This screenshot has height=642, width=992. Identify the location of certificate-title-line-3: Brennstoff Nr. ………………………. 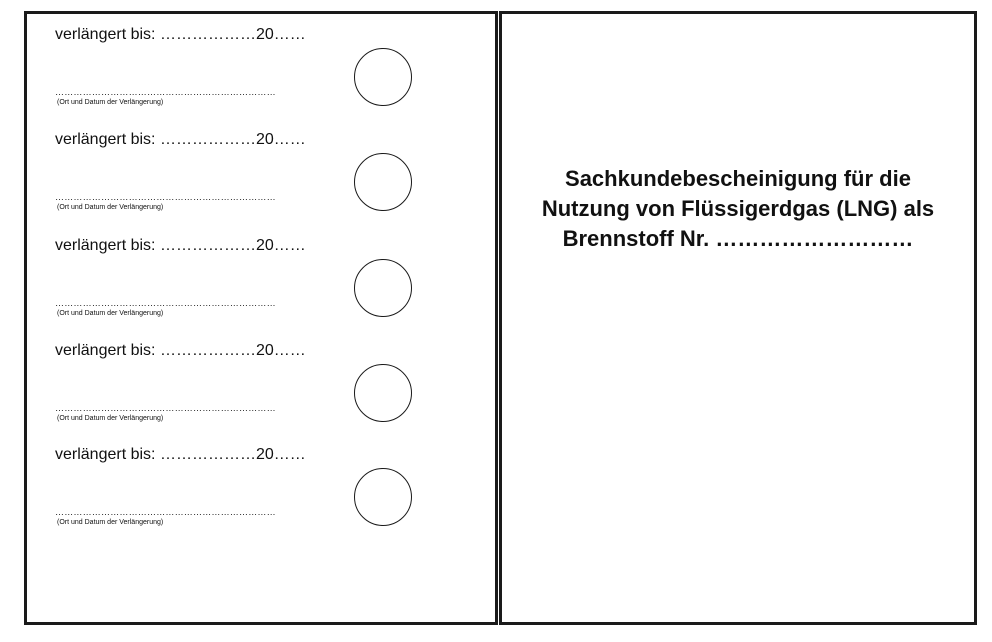
(738, 238).